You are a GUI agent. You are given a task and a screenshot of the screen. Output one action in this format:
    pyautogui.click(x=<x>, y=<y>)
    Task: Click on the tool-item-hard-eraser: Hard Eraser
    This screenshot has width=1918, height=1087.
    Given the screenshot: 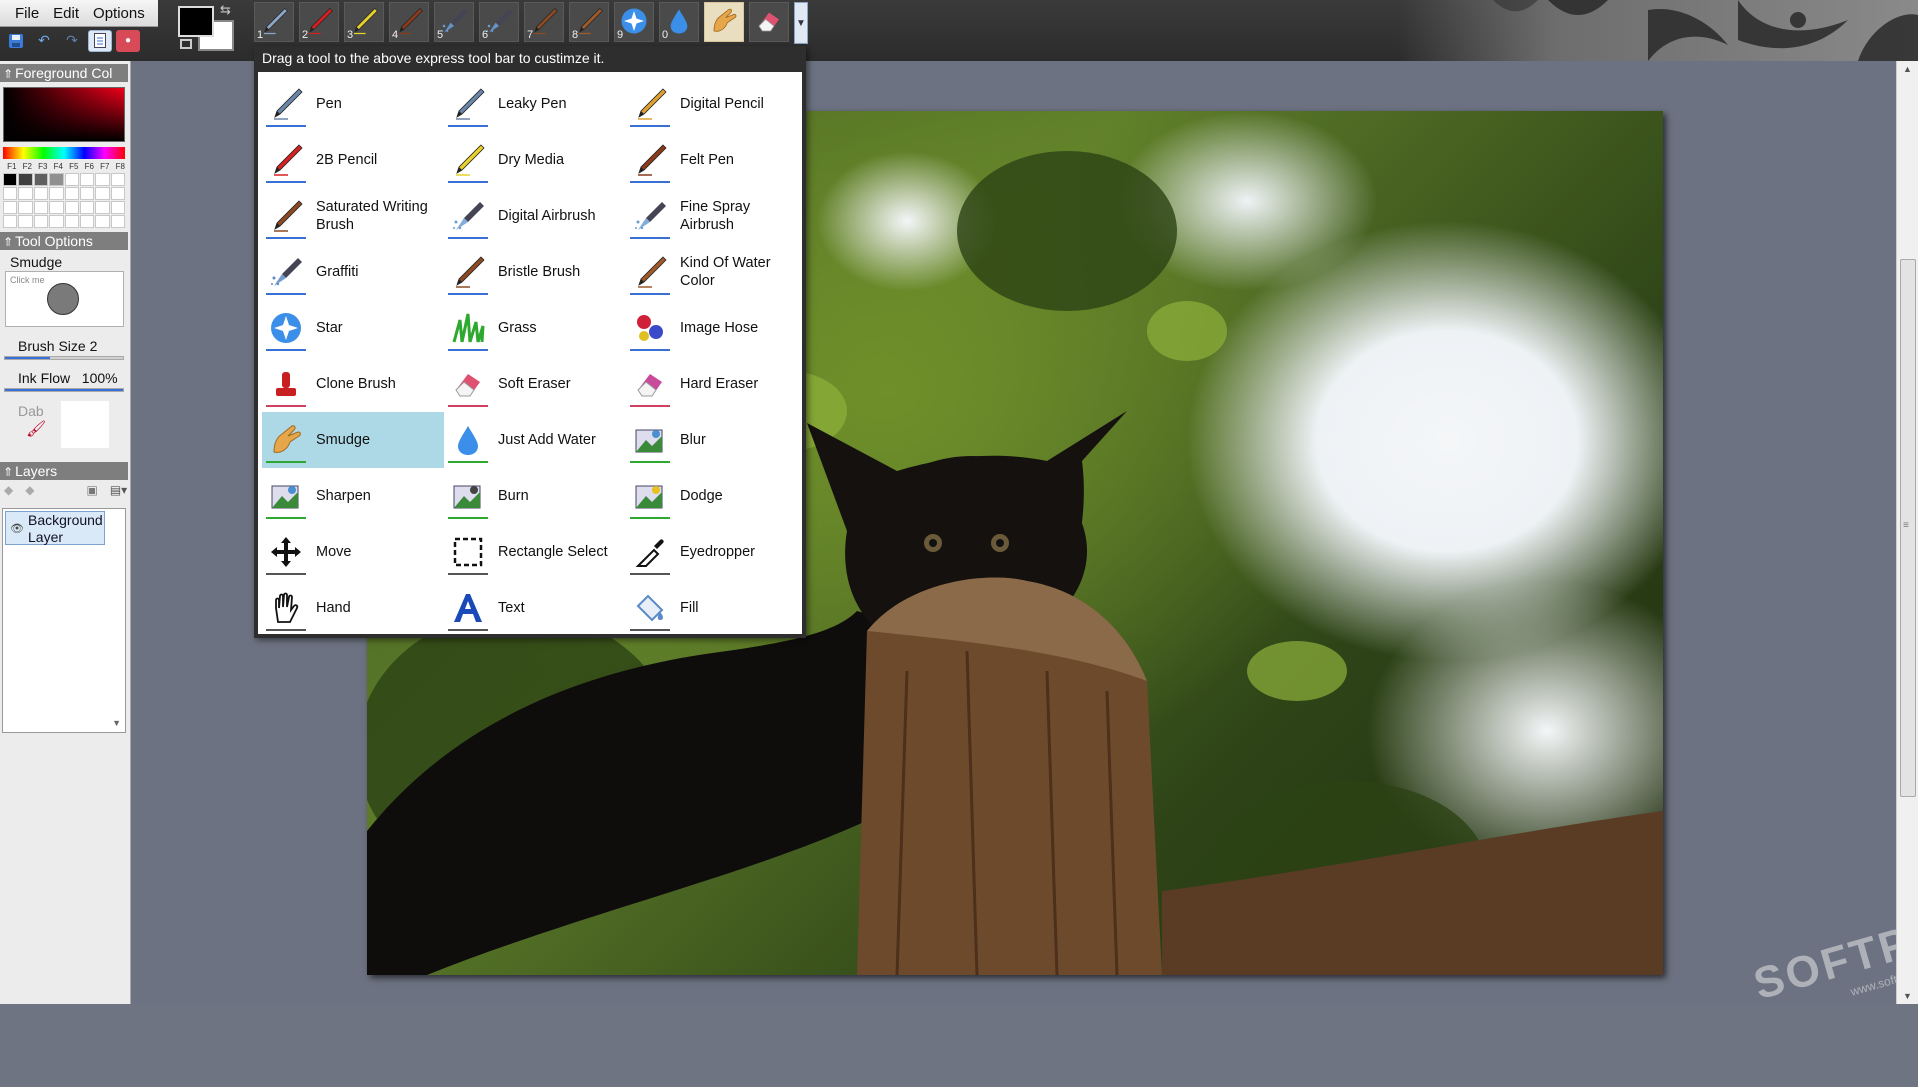 What is the action you would take?
    pyautogui.click(x=717, y=384)
    